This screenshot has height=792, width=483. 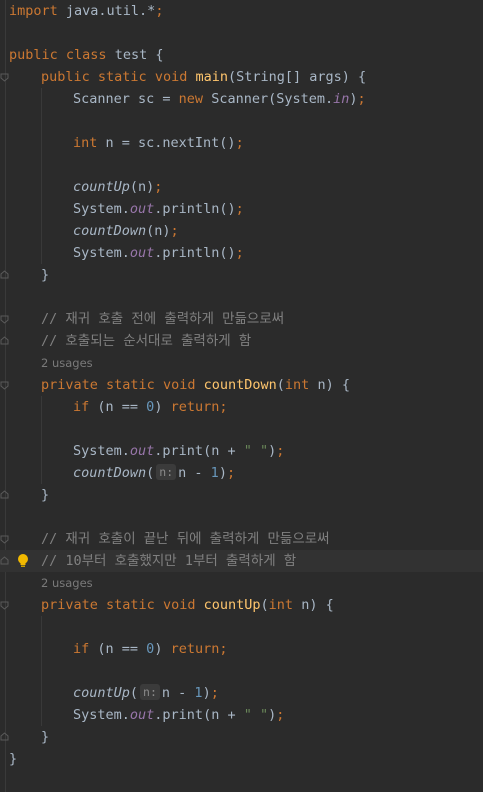 I want to click on method-call: countDown, so click(x=110, y=473).